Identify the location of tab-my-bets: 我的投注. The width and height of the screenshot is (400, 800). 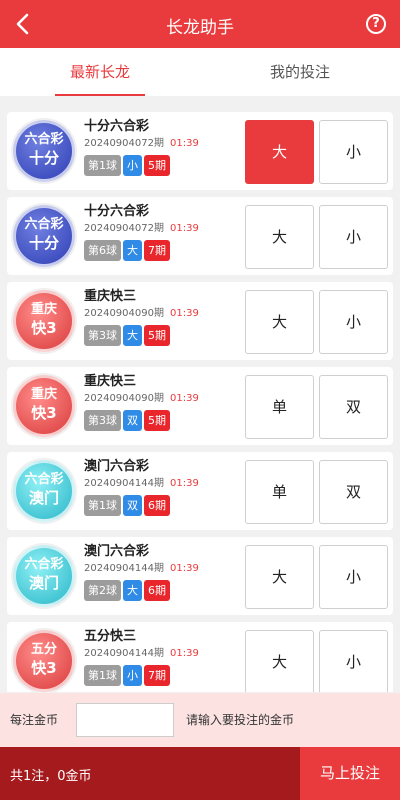
(300, 72).